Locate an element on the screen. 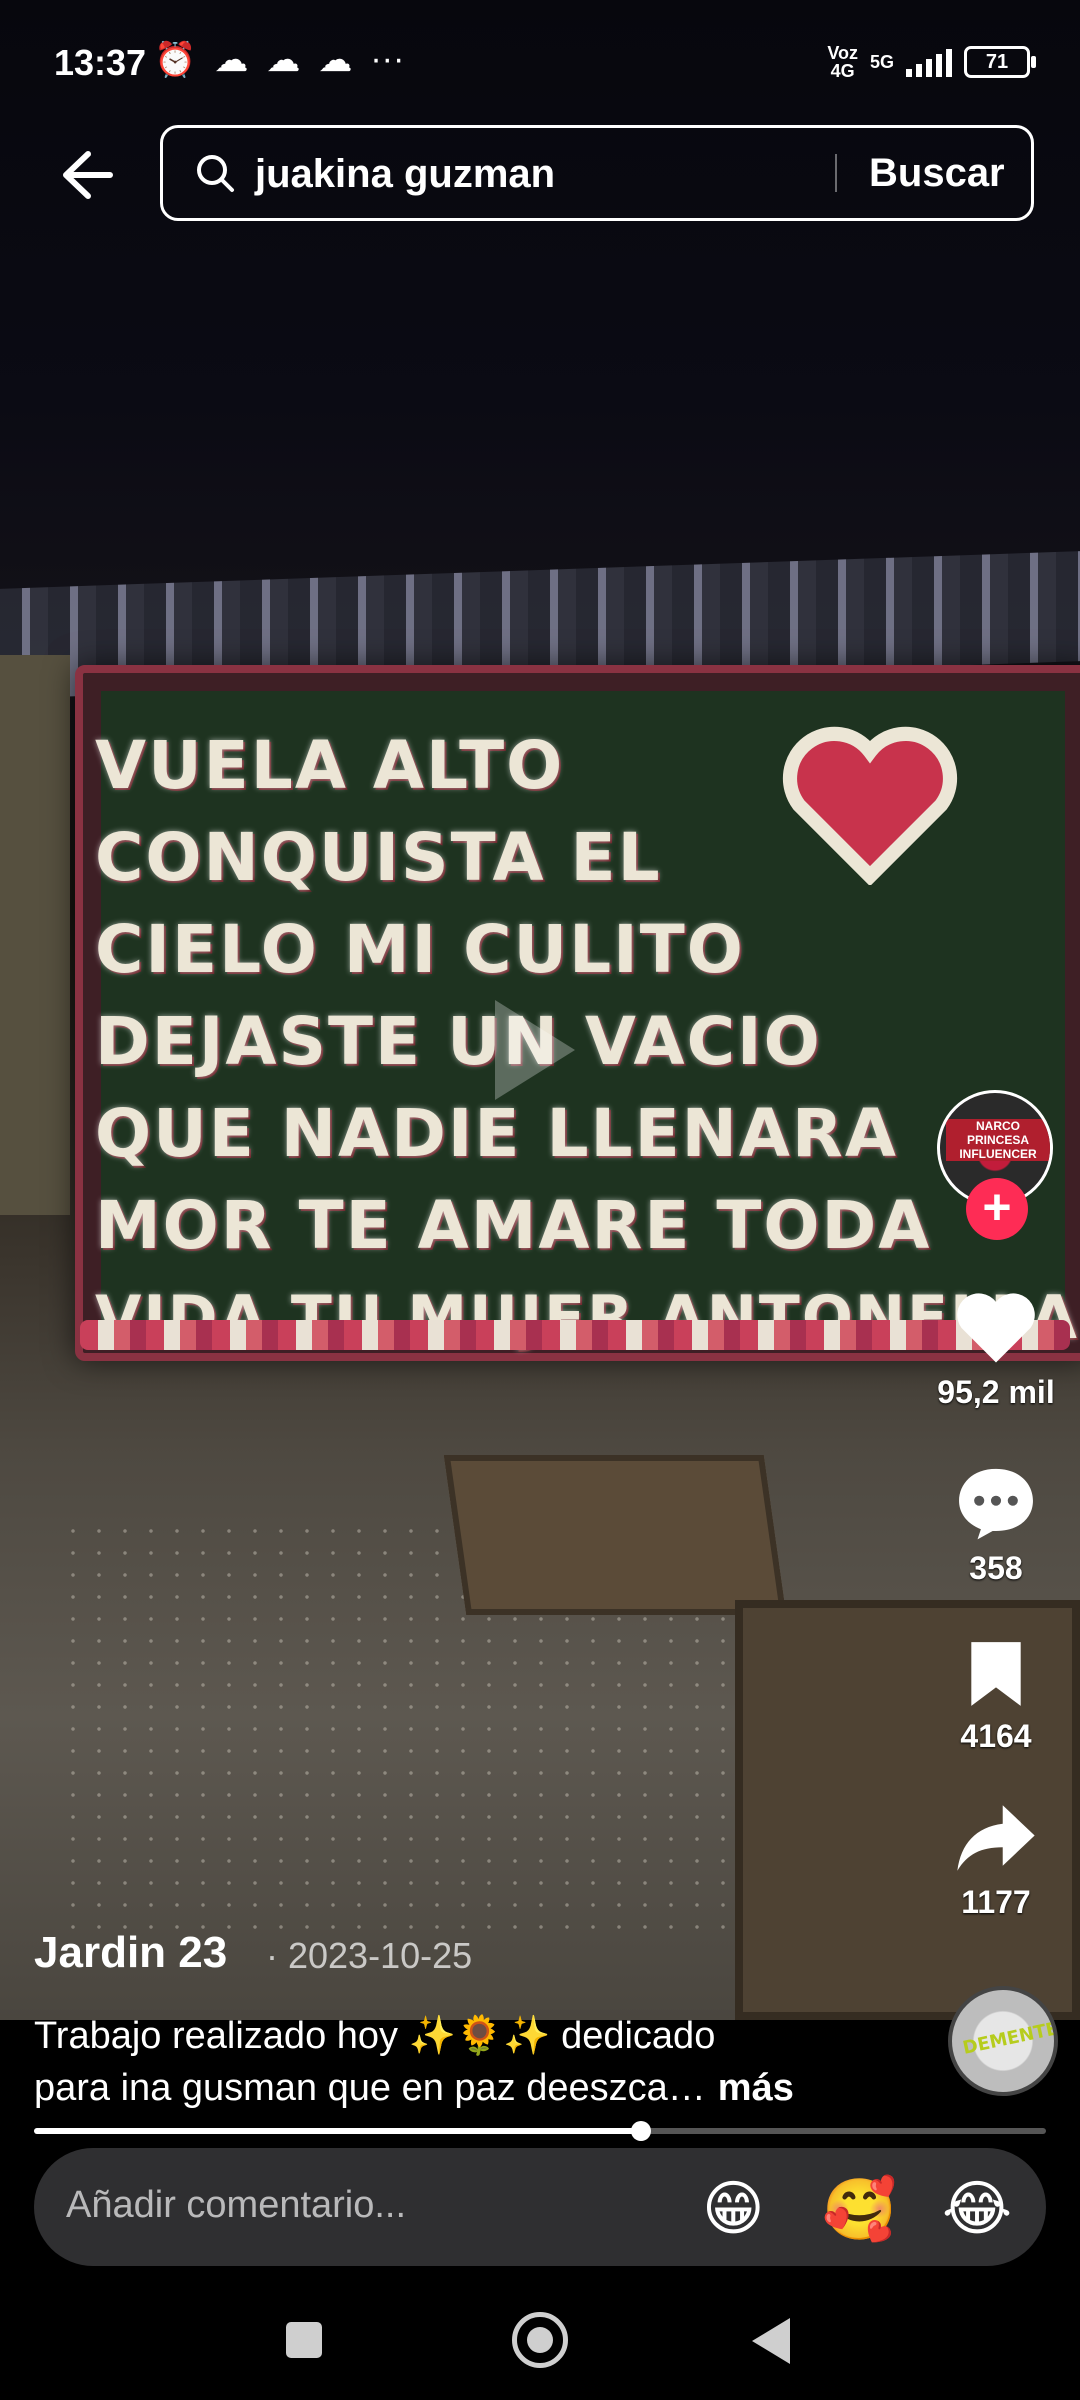  avatar-text: NARCO PRINCESA INFLUENCER is located at coordinates (998, 1140).